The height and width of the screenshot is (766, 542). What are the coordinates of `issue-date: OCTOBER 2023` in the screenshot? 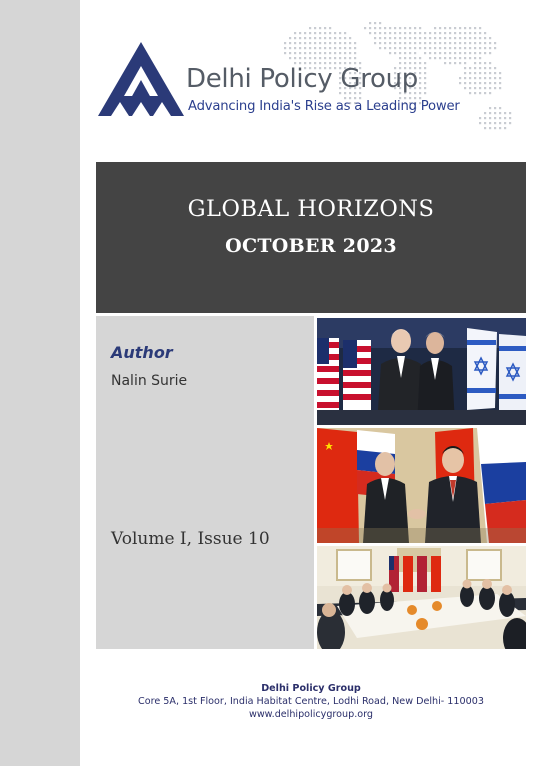 It's located at (311, 246).